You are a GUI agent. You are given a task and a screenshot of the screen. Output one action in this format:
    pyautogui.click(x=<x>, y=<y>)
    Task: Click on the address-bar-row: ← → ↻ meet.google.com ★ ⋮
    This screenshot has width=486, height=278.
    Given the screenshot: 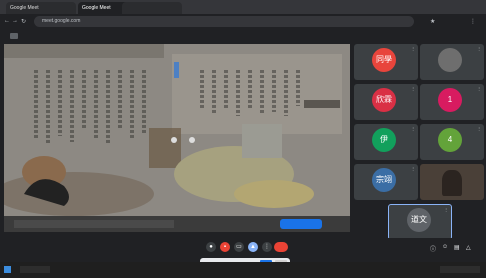 What is the action you would take?
    pyautogui.click(x=243, y=22)
    